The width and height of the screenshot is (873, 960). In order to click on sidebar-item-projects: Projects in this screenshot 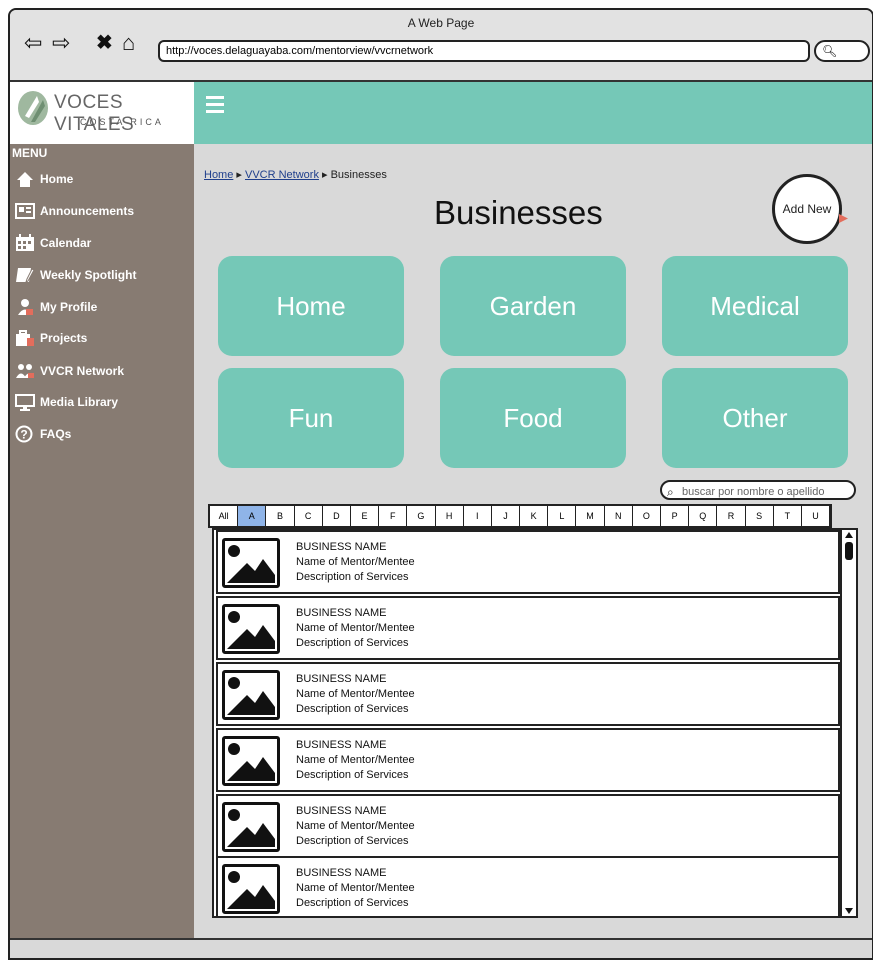, I will do `click(51, 338)`.